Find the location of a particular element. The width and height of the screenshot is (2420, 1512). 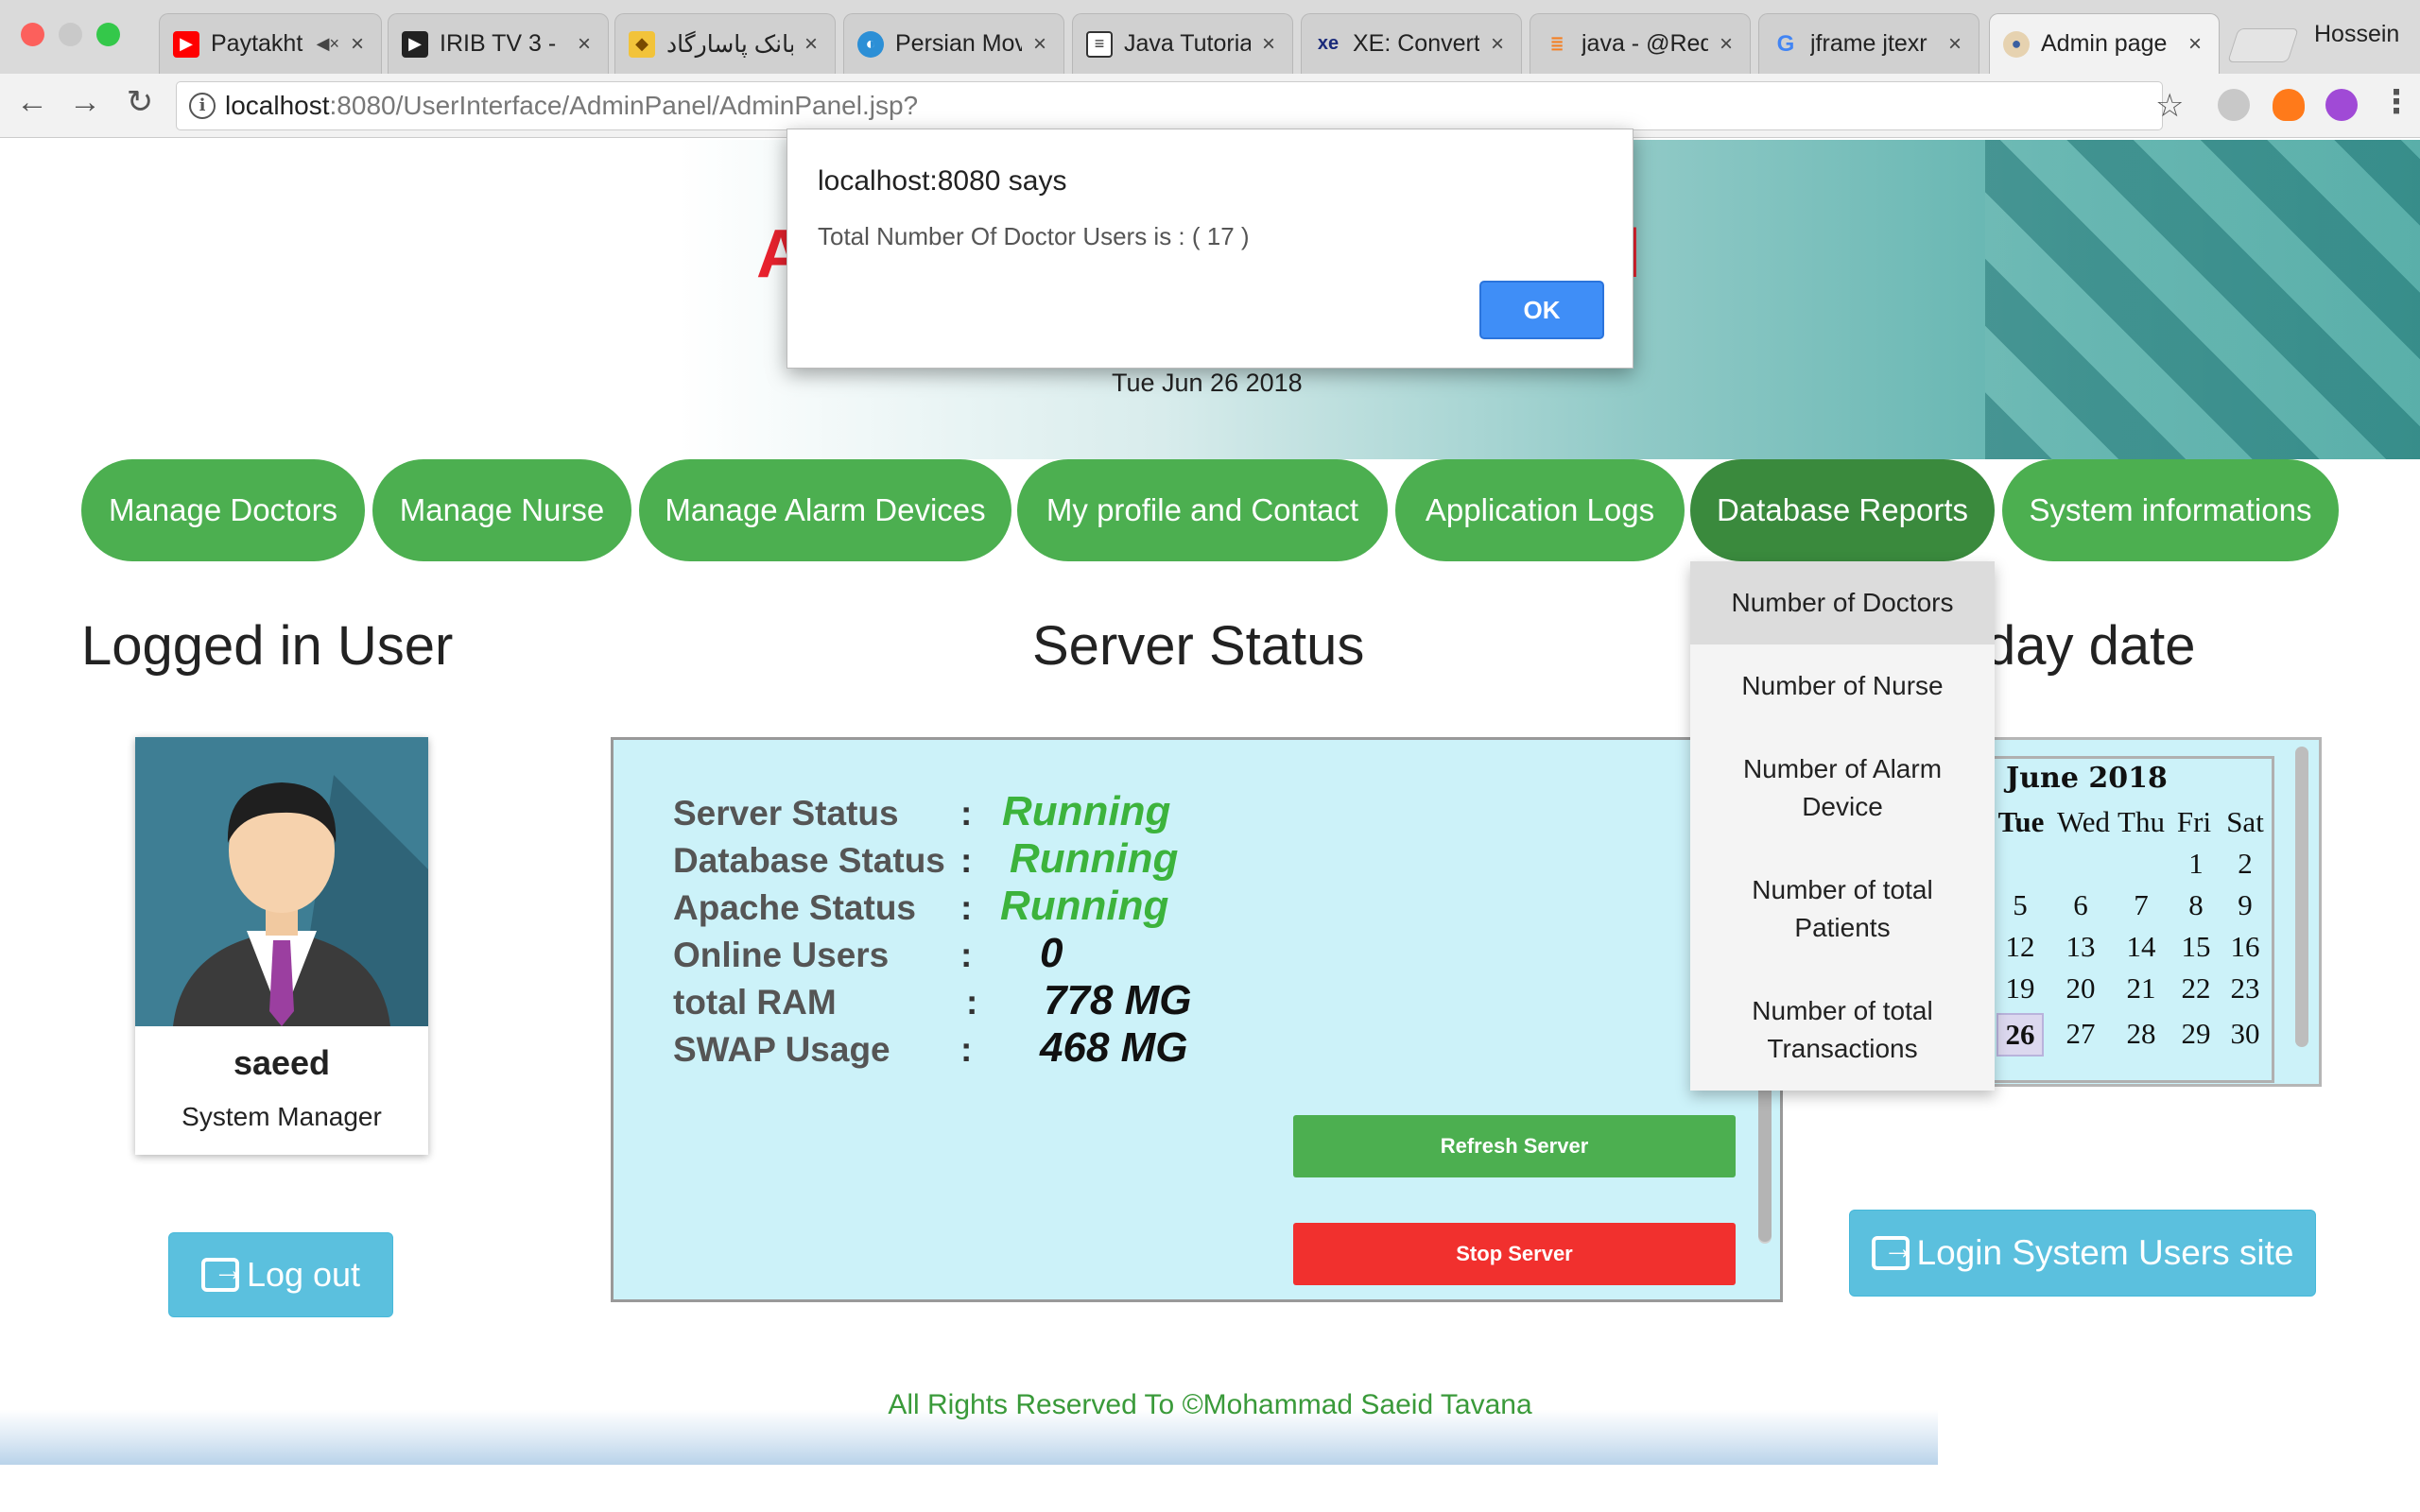

avatar is located at coordinates (281, 881).